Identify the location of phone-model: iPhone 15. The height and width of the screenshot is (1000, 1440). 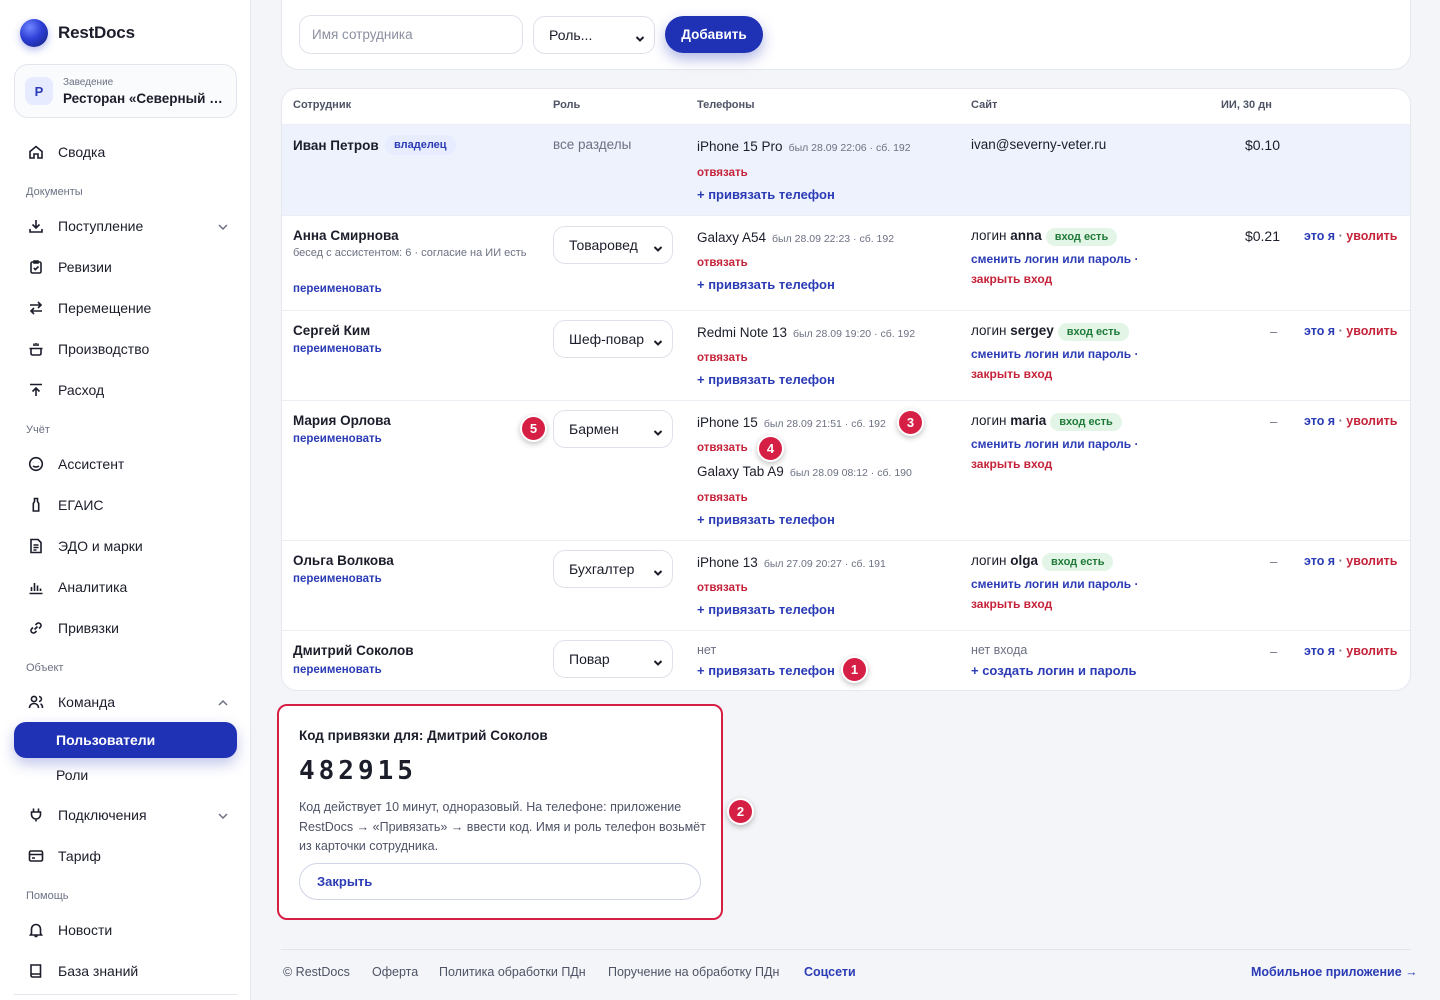
(727, 422).